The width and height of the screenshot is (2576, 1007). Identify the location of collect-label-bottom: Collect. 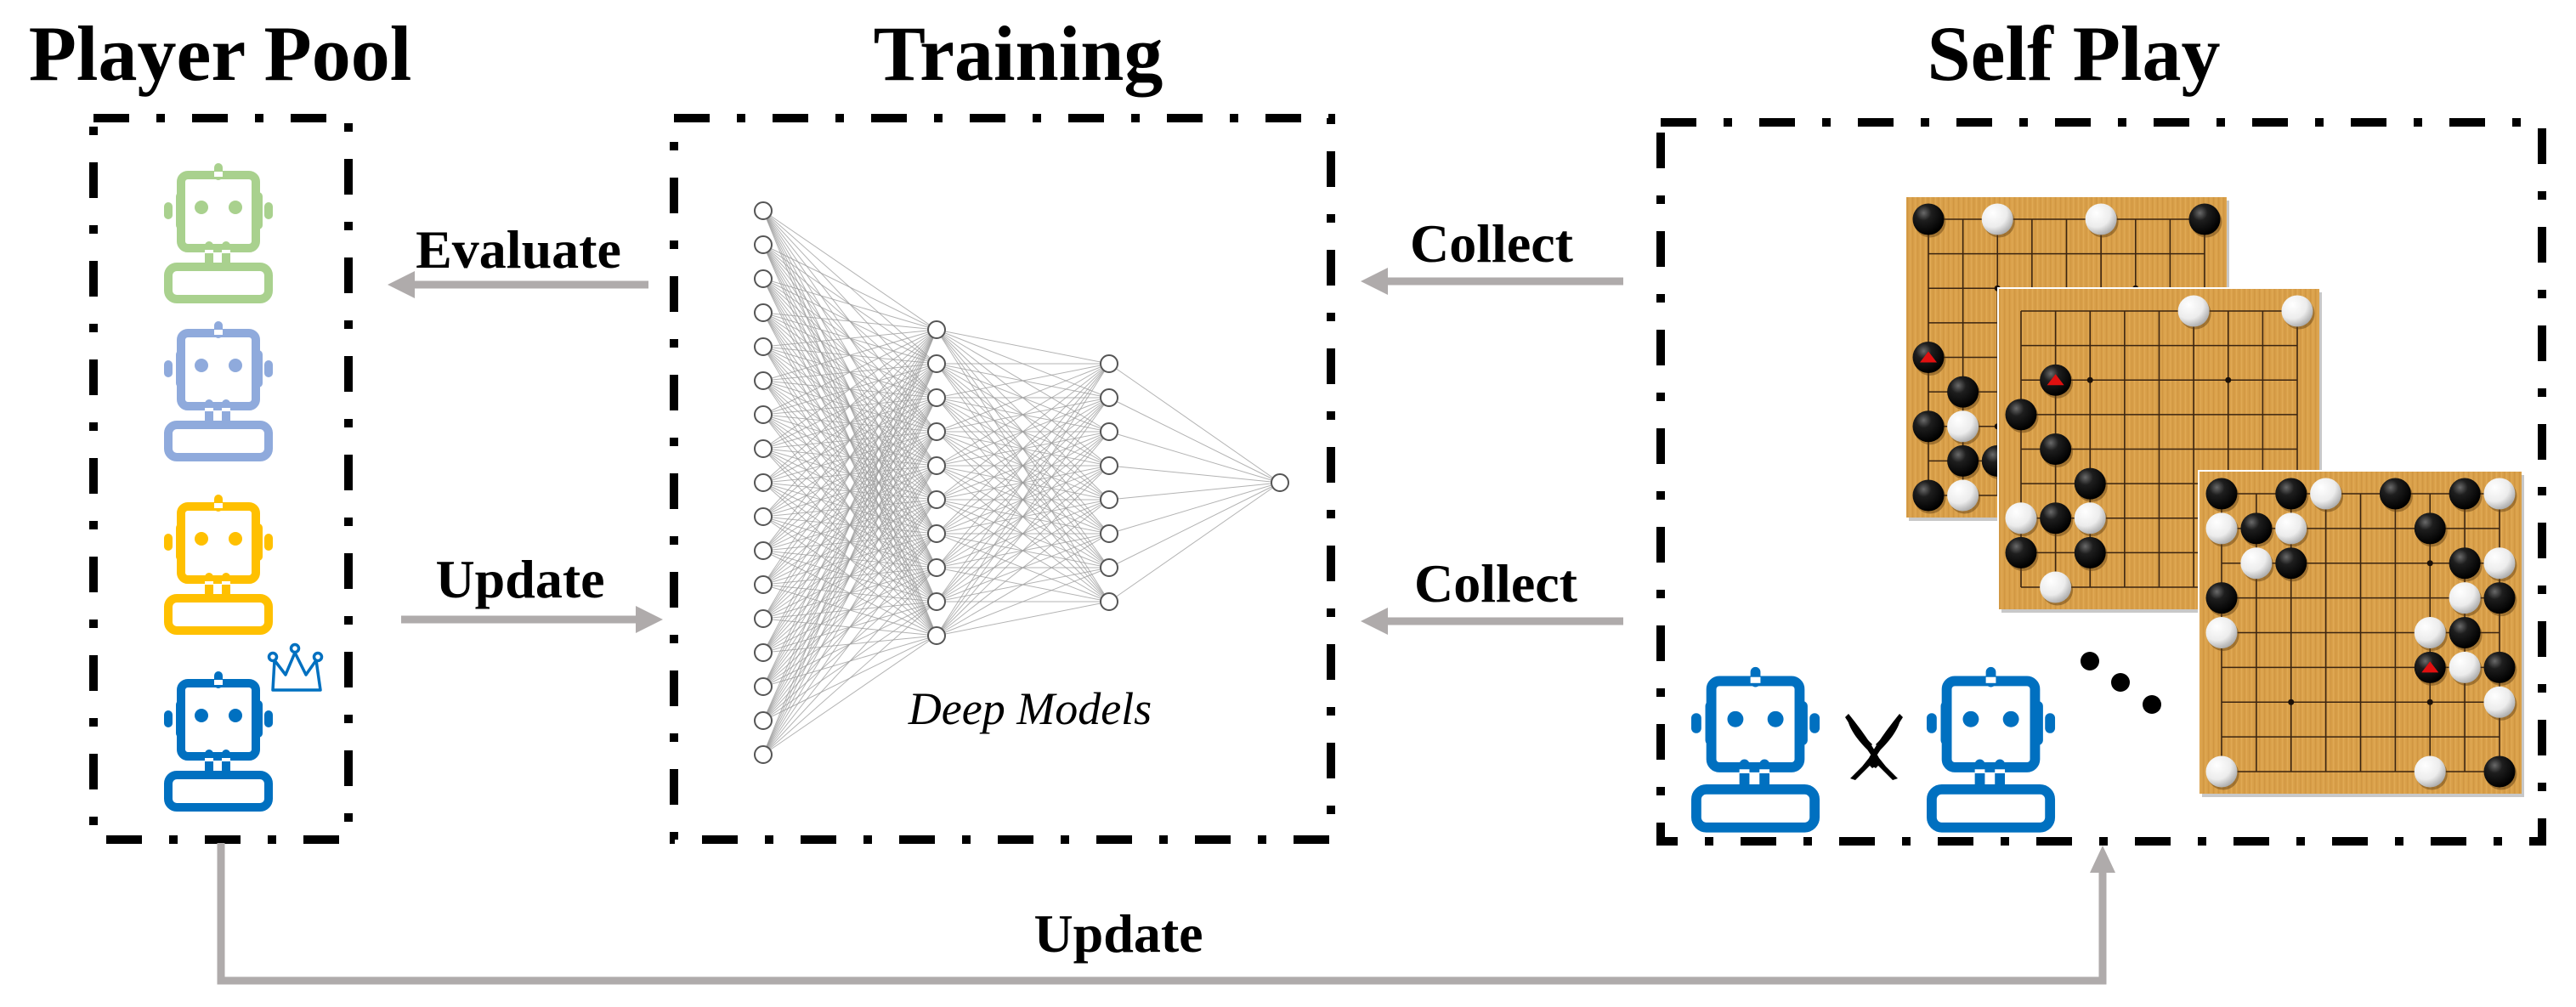
(1496, 584).